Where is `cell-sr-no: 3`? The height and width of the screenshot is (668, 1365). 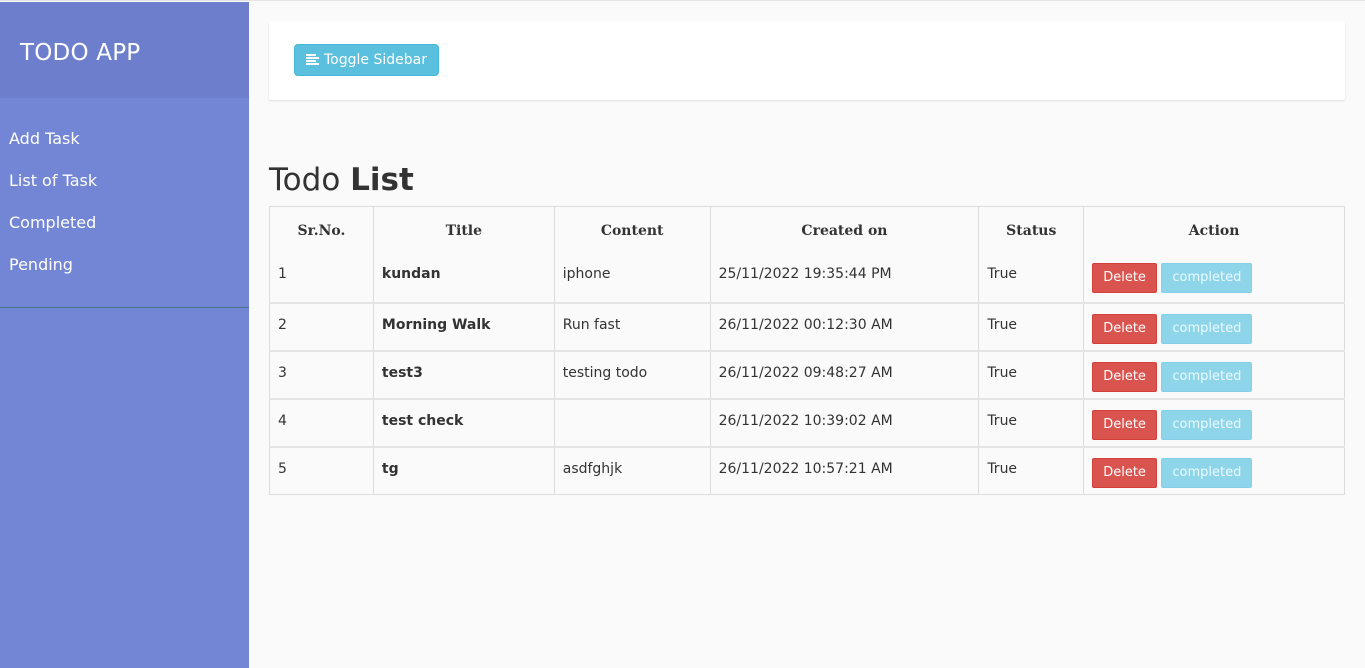
cell-sr-no: 3 is located at coordinates (321, 374).